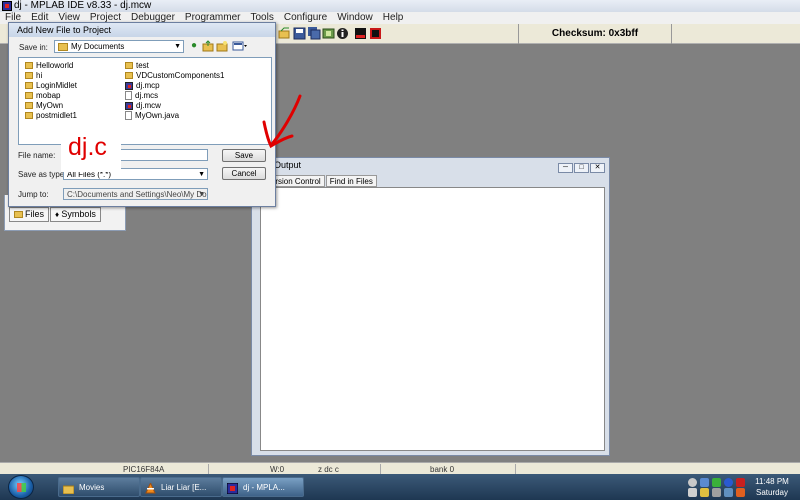 Image resolution: width=800 pixels, height=500 pixels. Describe the element at coordinates (772, 481) in the screenshot. I see `clock-time: 11:48 PM` at that location.